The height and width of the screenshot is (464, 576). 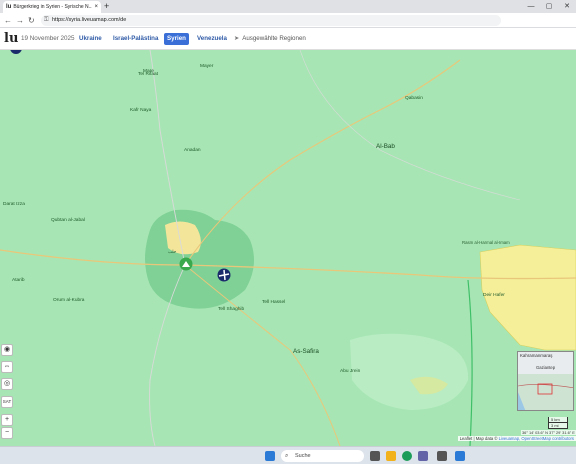 What do you see at coordinates (96, 7) in the screenshot?
I see `tab-close-icon: ×` at bounding box center [96, 7].